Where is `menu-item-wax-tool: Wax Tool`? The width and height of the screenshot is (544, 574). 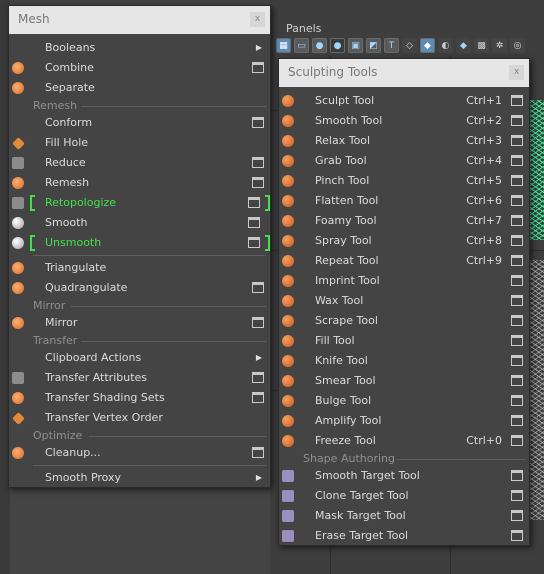 menu-item-wax-tool: Wax Tool is located at coordinates (404, 301).